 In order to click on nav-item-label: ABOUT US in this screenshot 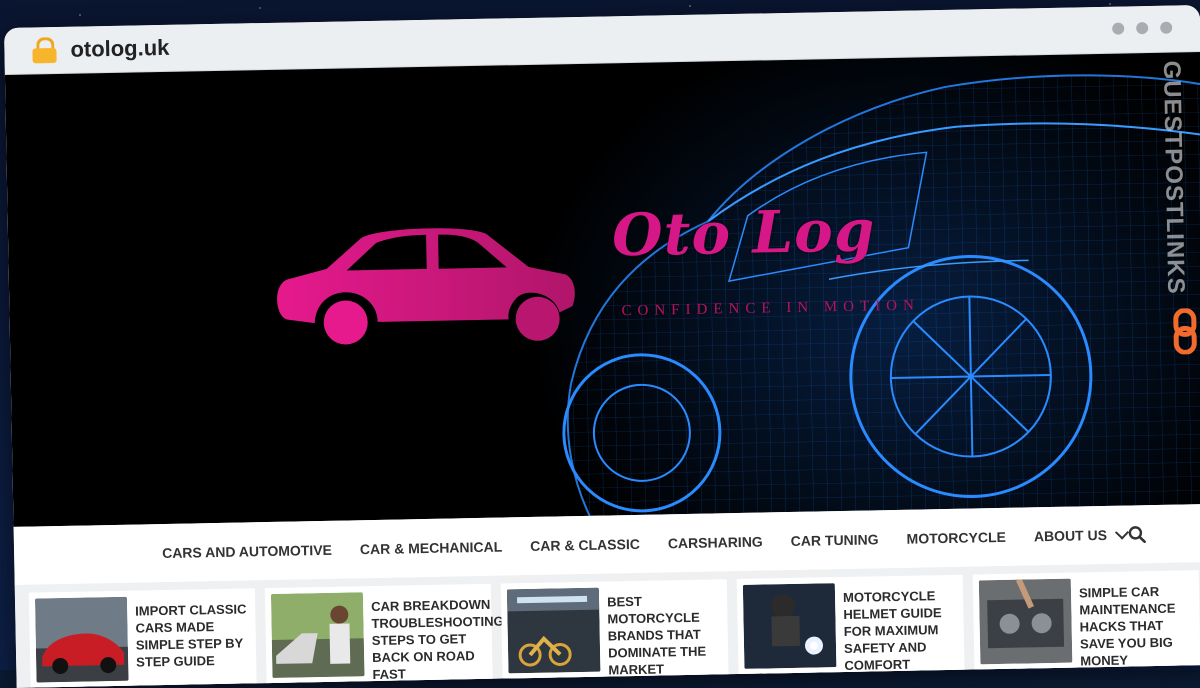, I will do `click(1070, 535)`.